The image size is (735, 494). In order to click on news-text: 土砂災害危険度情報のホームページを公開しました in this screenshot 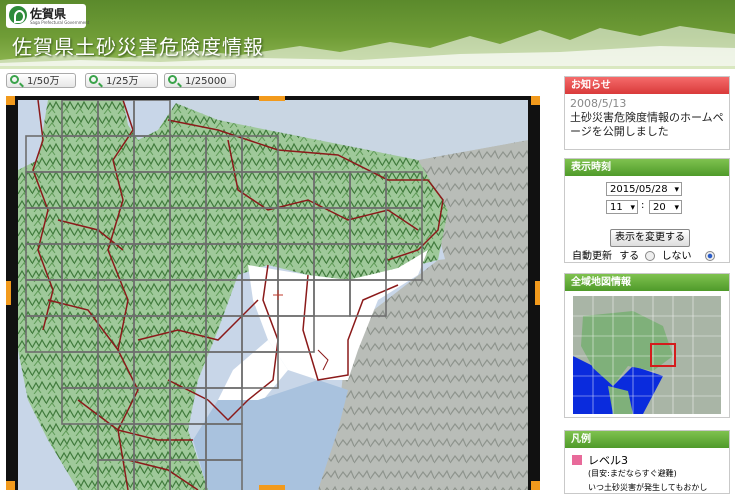, I will do `click(647, 124)`.